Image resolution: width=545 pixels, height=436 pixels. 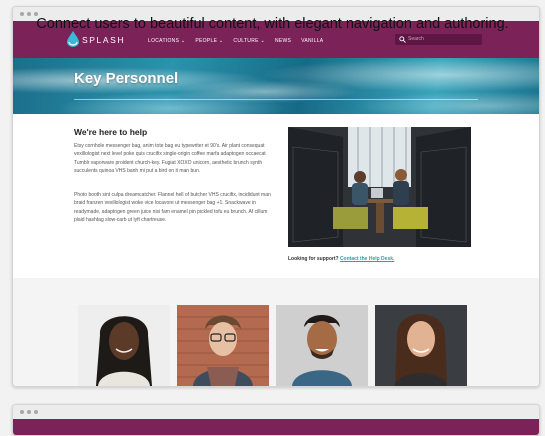 I want to click on hero-banner: Key Personnel, so click(x=276, y=86).